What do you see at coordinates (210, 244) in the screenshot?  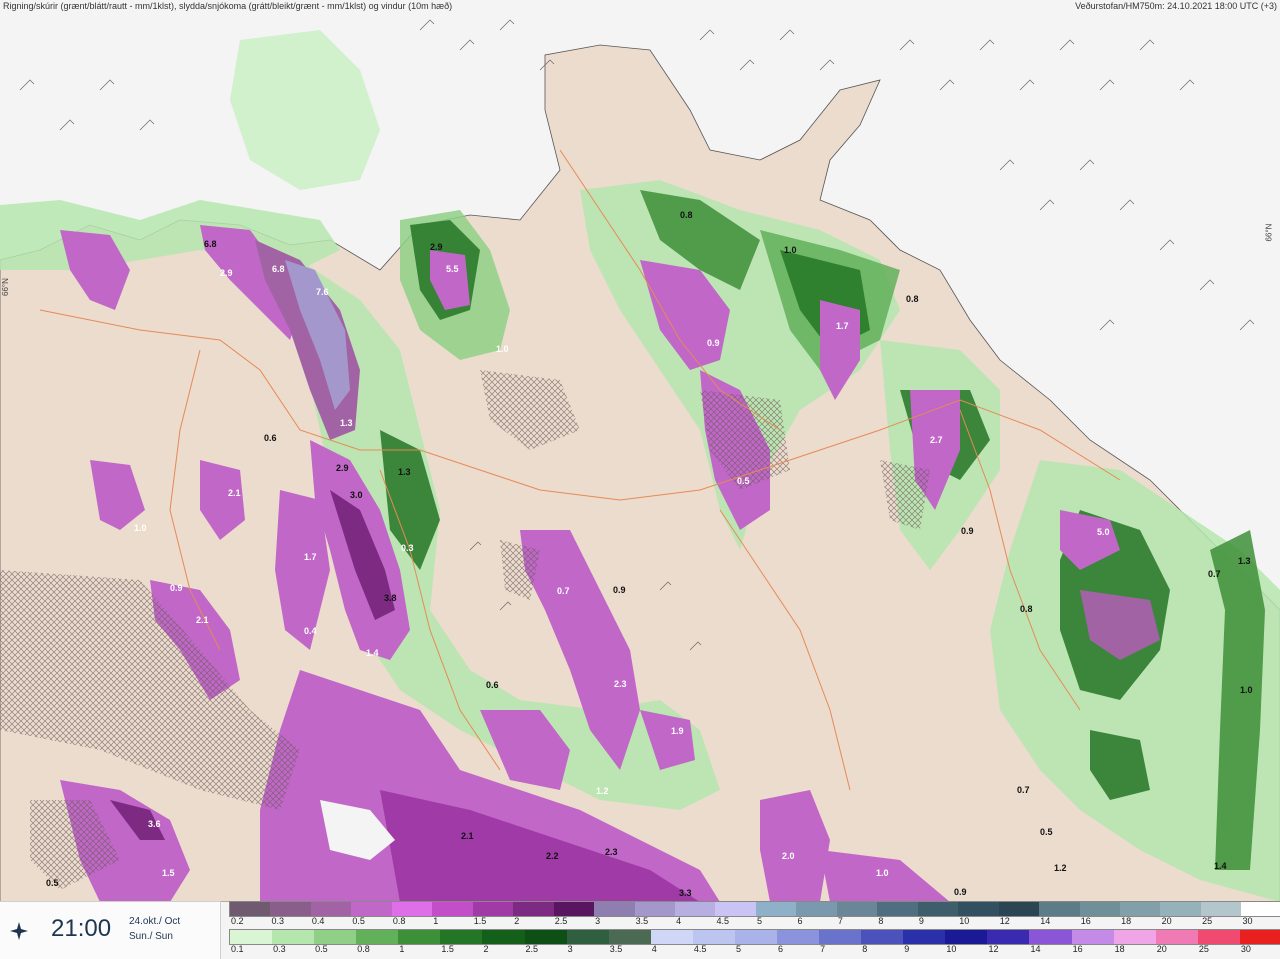 I see `map-value: 6.8` at bounding box center [210, 244].